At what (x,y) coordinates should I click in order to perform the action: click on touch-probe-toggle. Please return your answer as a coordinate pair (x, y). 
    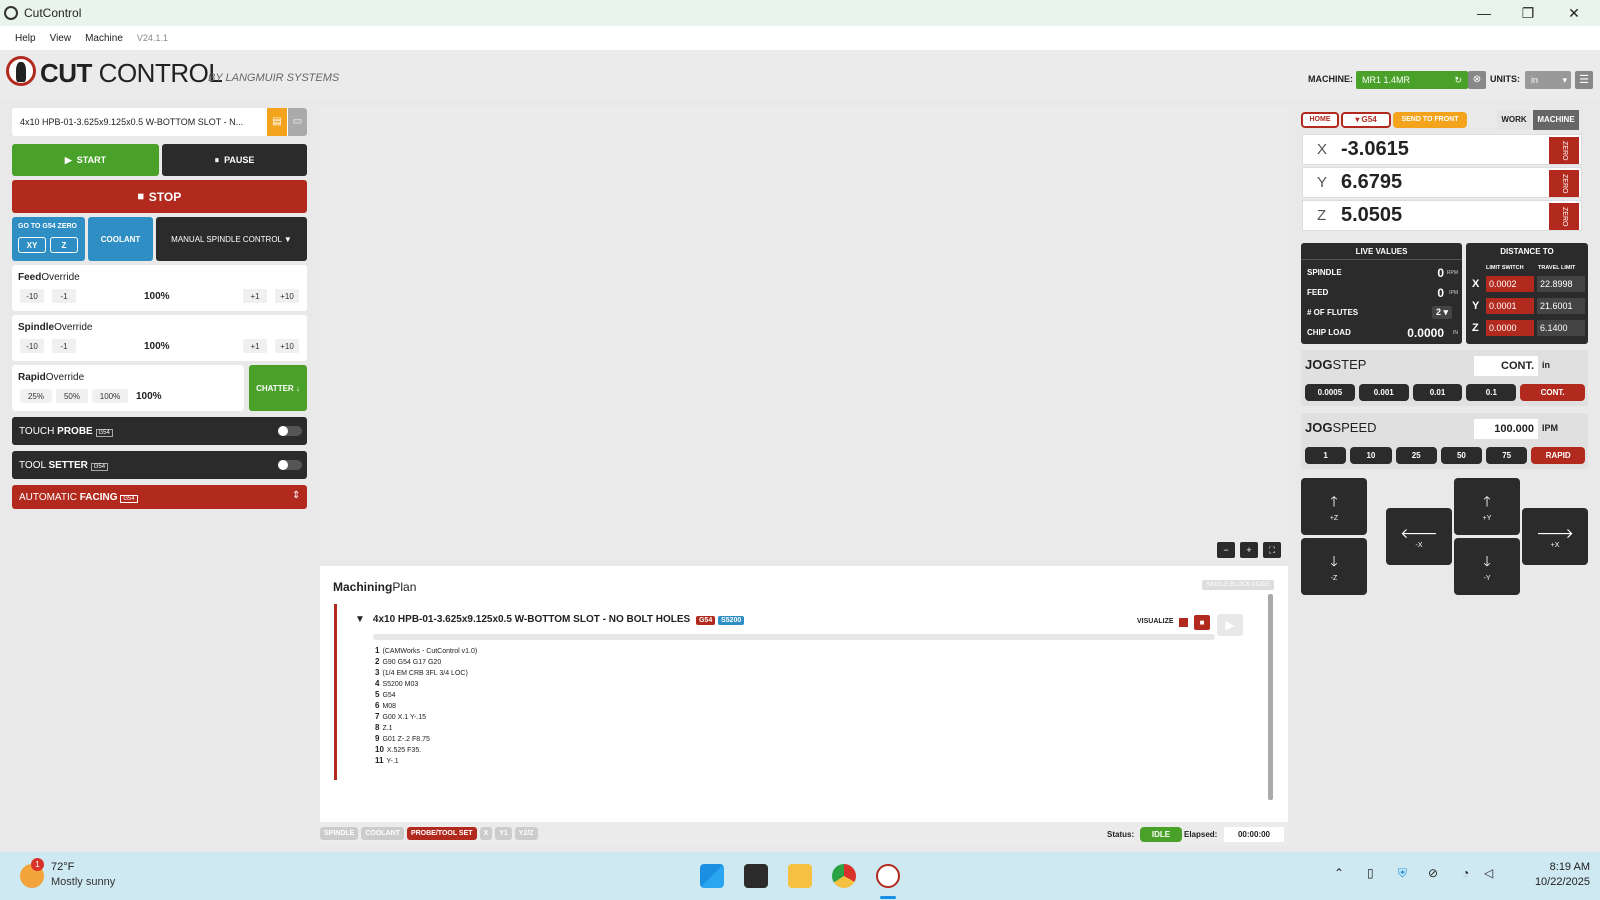
    Looking at the image, I should click on (290, 431).